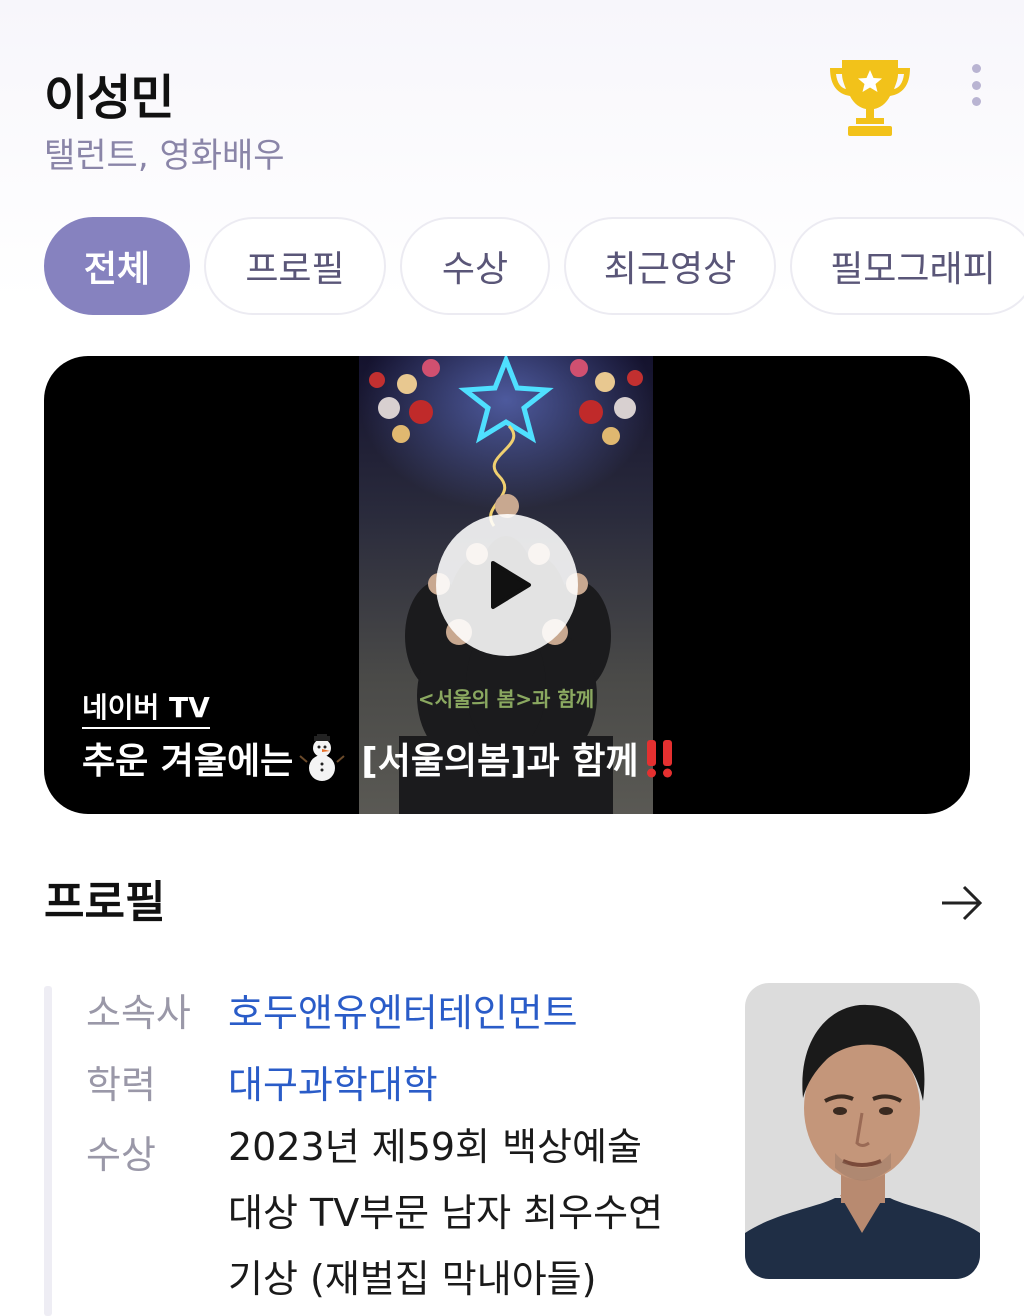  What do you see at coordinates (870, 97) in the screenshot?
I see `trophy-icon` at bounding box center [870, 97].